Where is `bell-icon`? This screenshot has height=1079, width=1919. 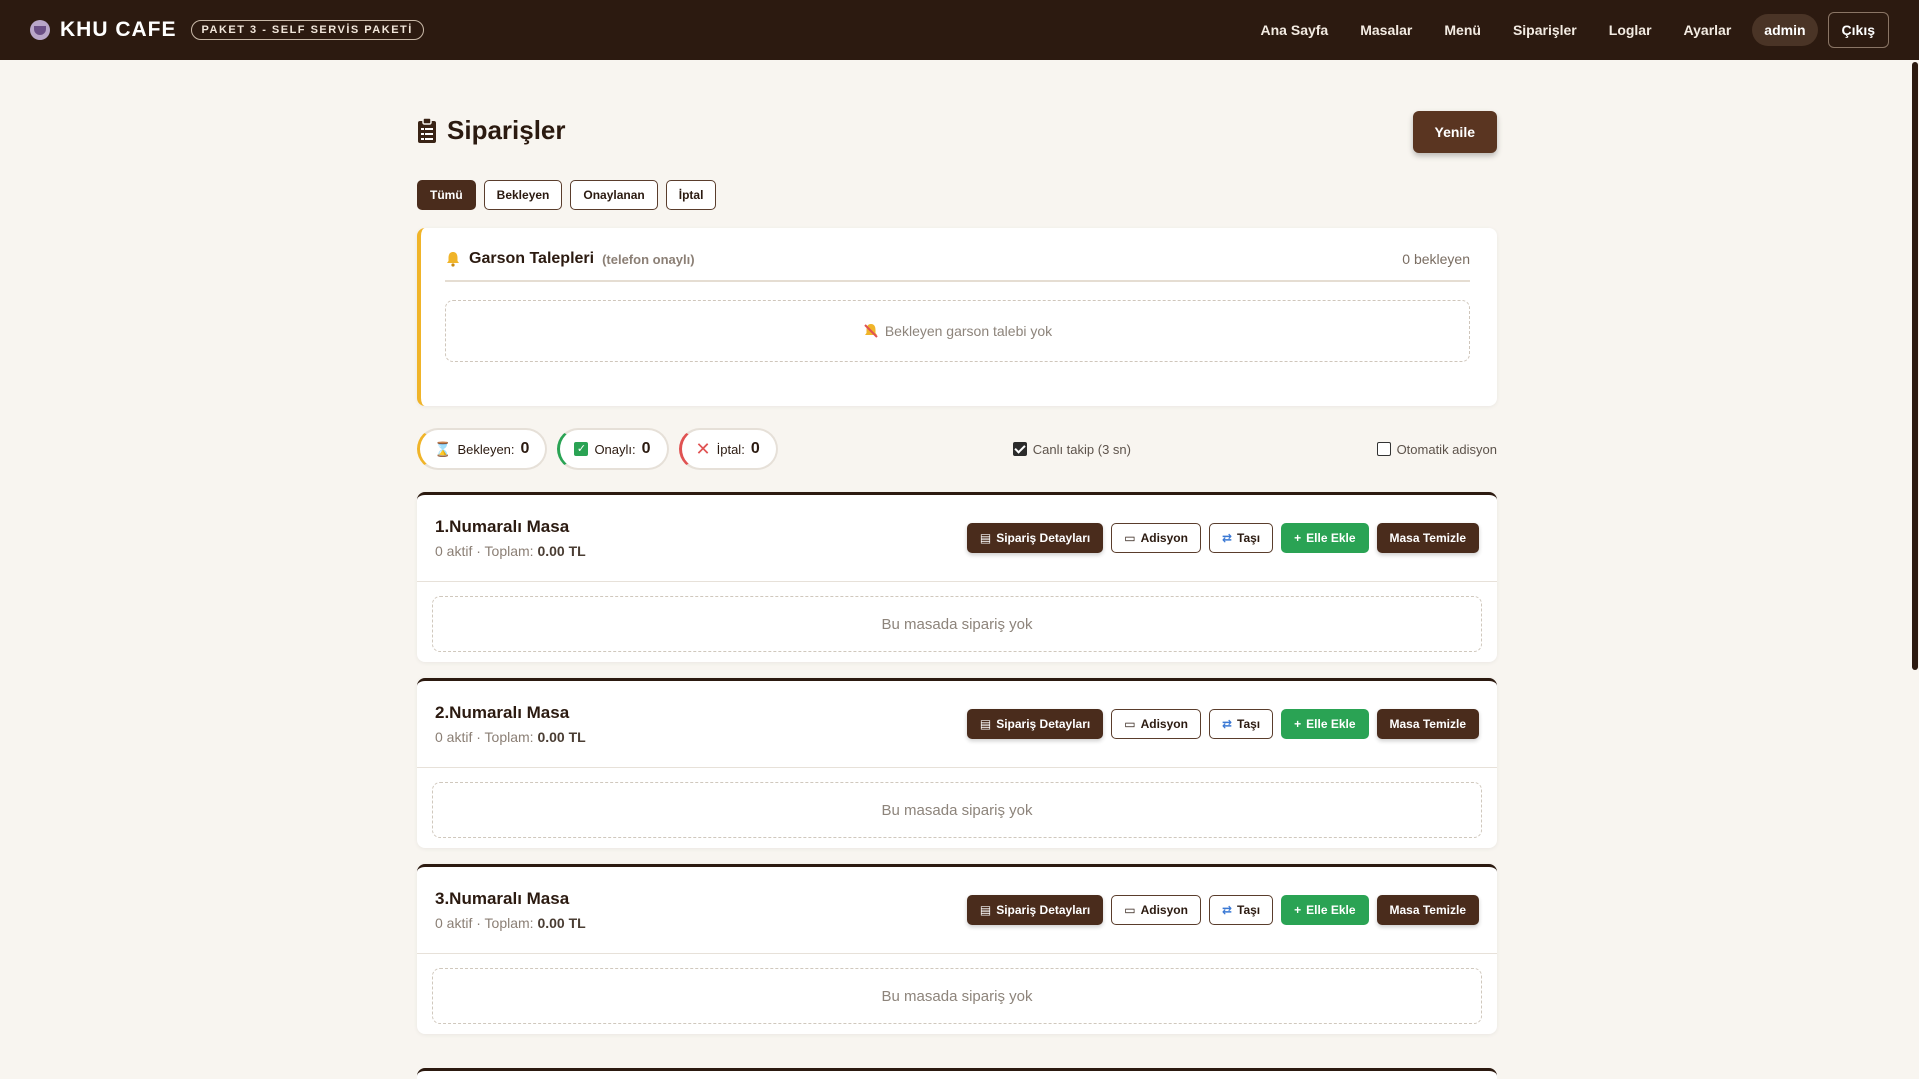 bell-icon is located at coordinates (453, 259).